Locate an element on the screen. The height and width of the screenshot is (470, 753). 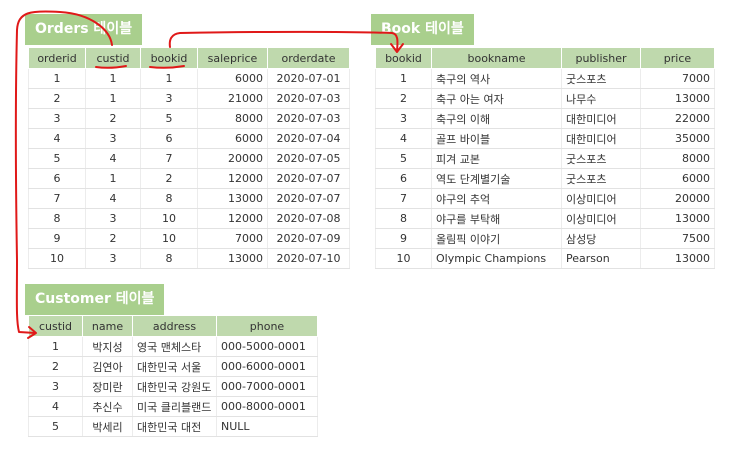
book-cell-price: 6000 is located at coordinates (677, 178).